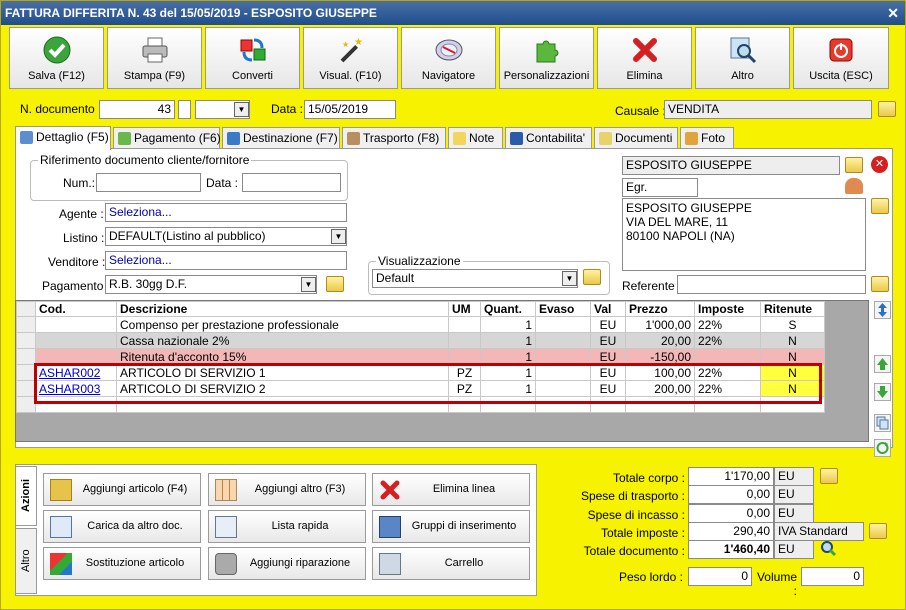 The image size is (906, 610). Describe the element at coordinates (282, 309) in the screenshot. I see `column-header: Descrizione` at that location.